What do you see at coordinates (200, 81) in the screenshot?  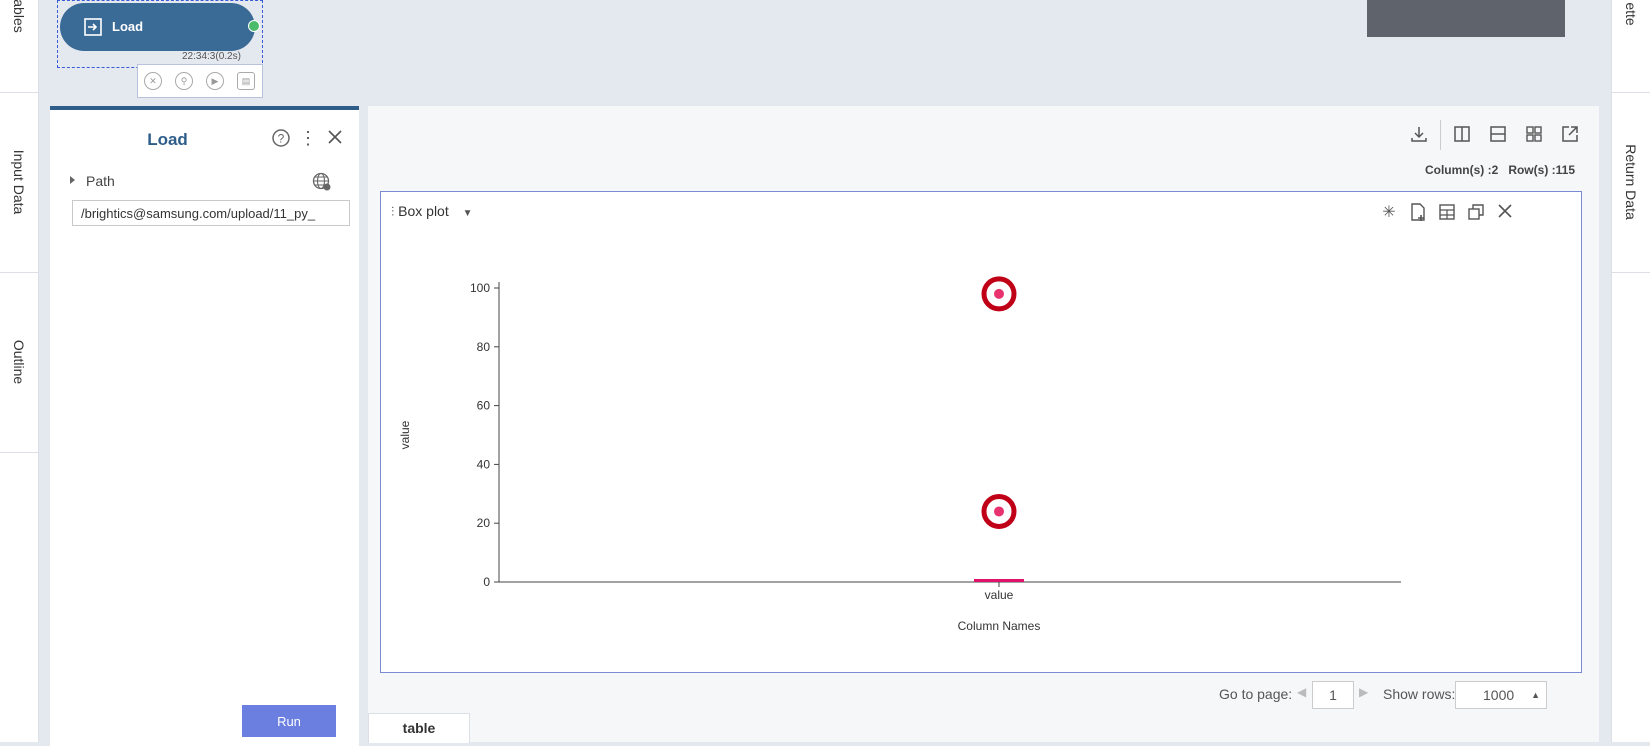 I see `node-toolbar: ✕ ⚲ ▶ ▤` at bounding box center [200, 81].